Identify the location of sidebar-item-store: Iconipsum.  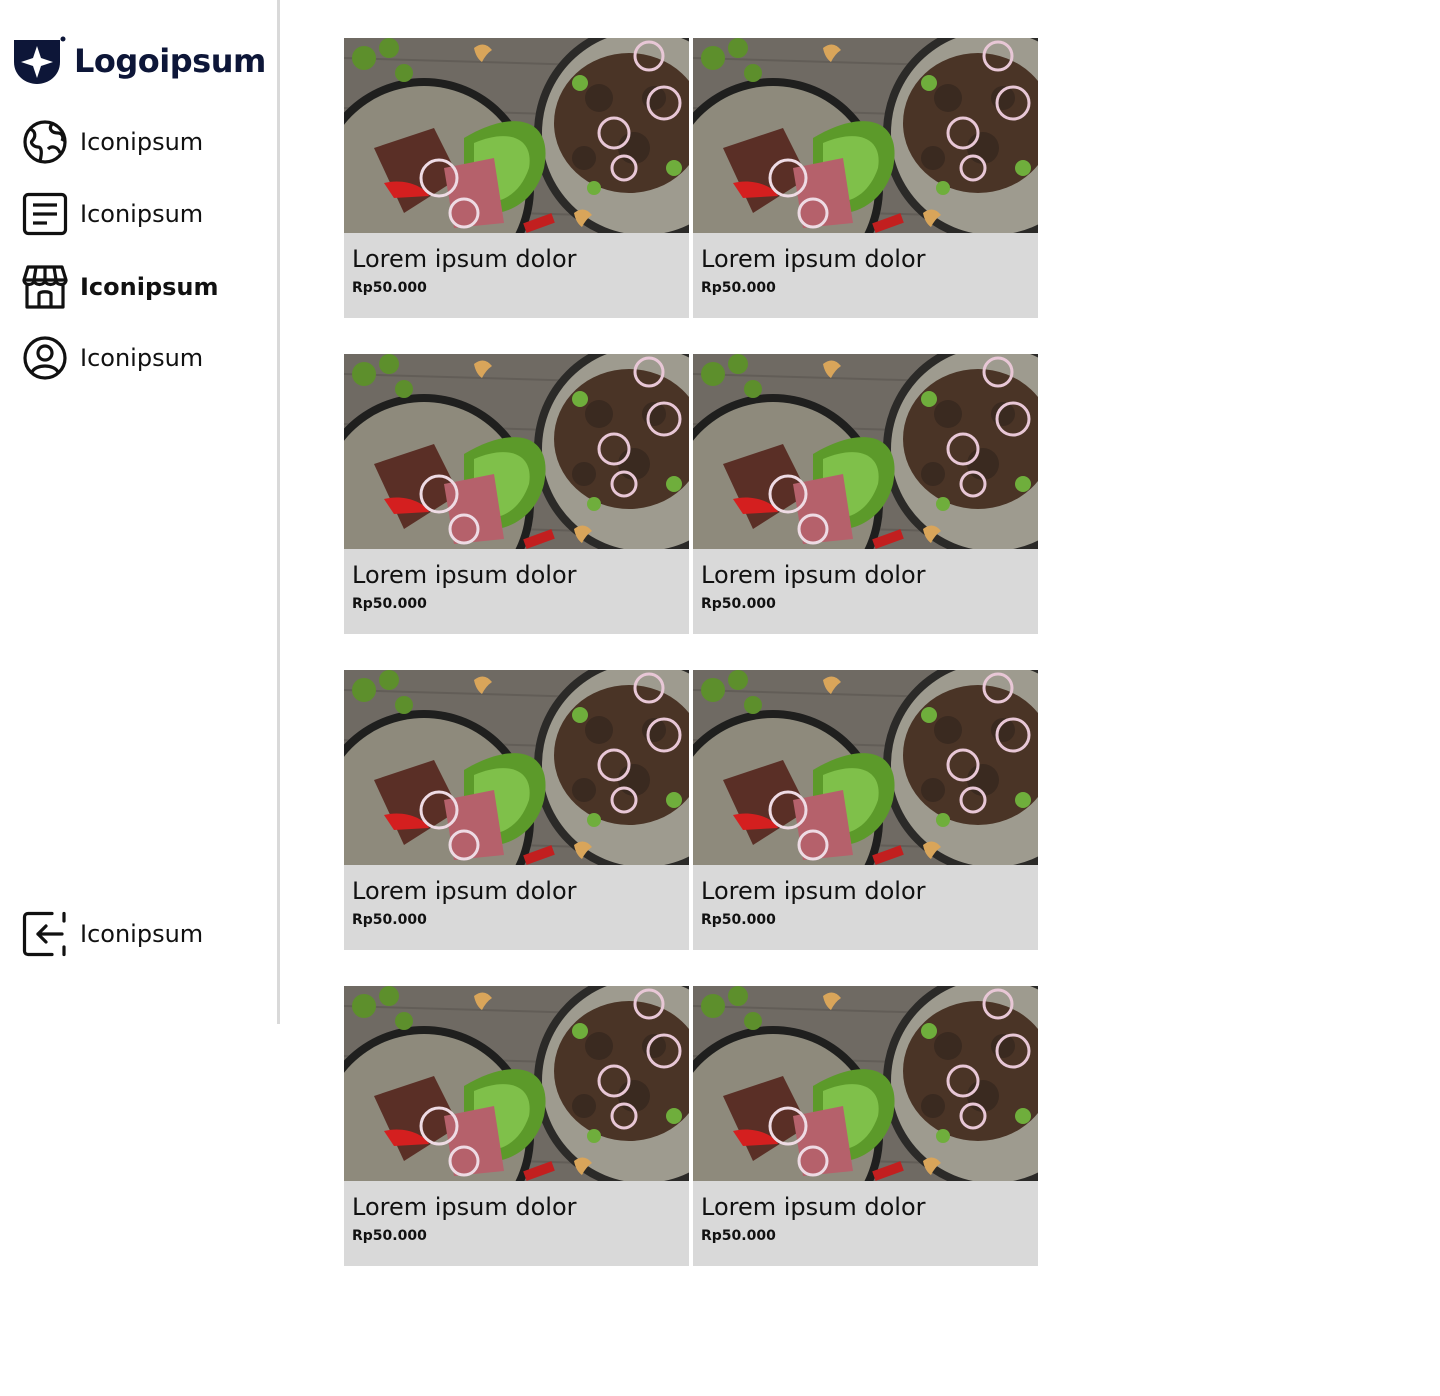
(120, 287).